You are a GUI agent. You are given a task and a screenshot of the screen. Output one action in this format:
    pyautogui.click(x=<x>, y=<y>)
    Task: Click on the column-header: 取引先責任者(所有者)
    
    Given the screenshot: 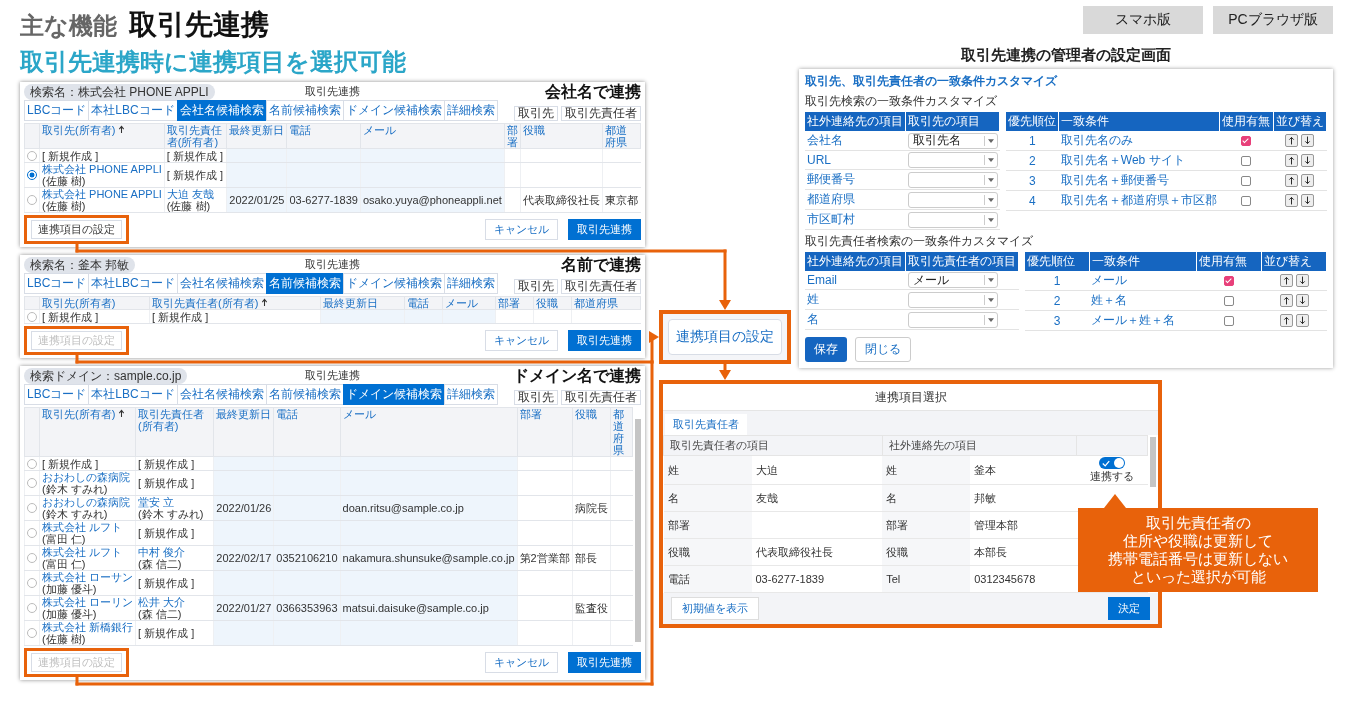 What is the action you would take?
    pyautogui.click(x=195, y=136)
    